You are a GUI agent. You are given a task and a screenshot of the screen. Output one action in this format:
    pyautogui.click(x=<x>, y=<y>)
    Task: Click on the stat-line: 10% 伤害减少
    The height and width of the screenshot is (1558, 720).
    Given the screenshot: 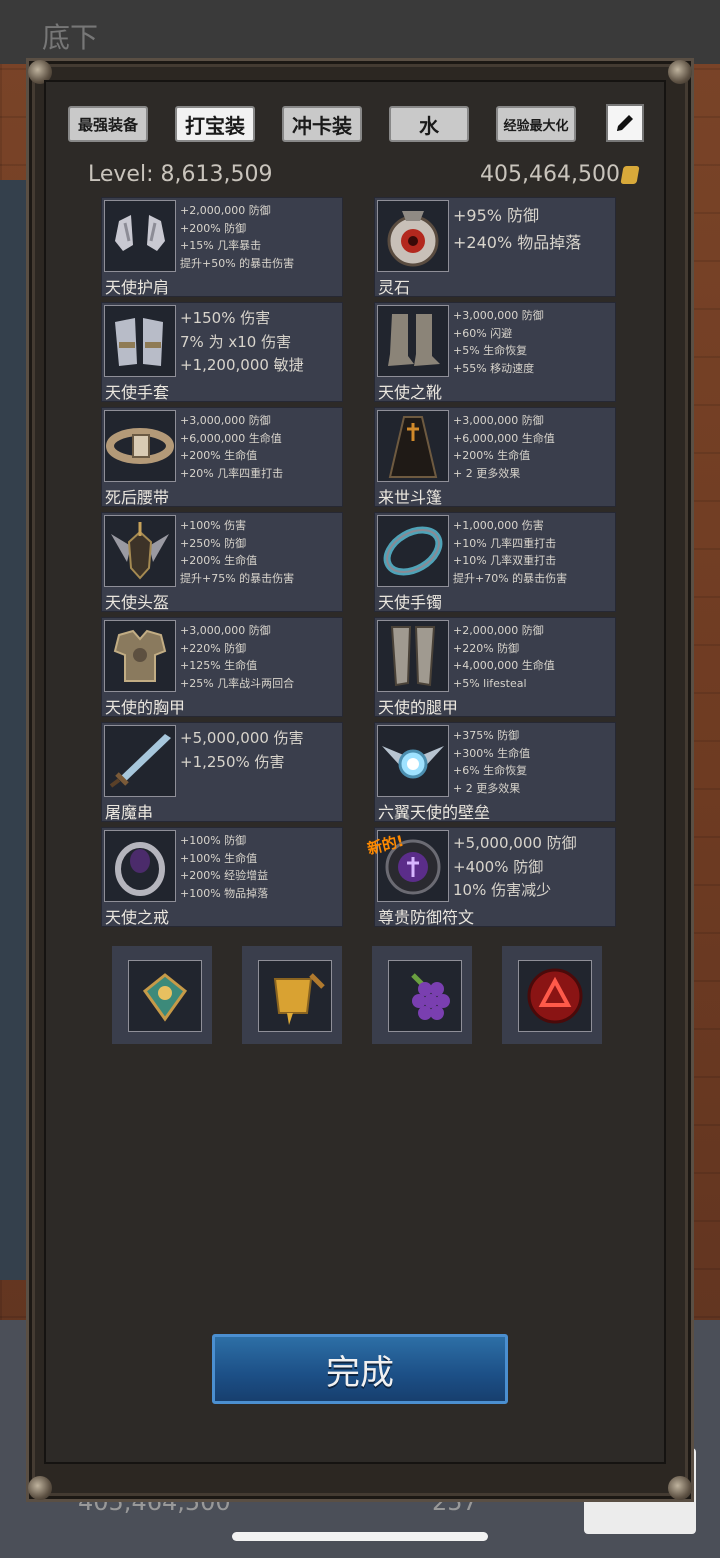 What is the action you would take?
    pyautogui.click(x=502, y=890)
    